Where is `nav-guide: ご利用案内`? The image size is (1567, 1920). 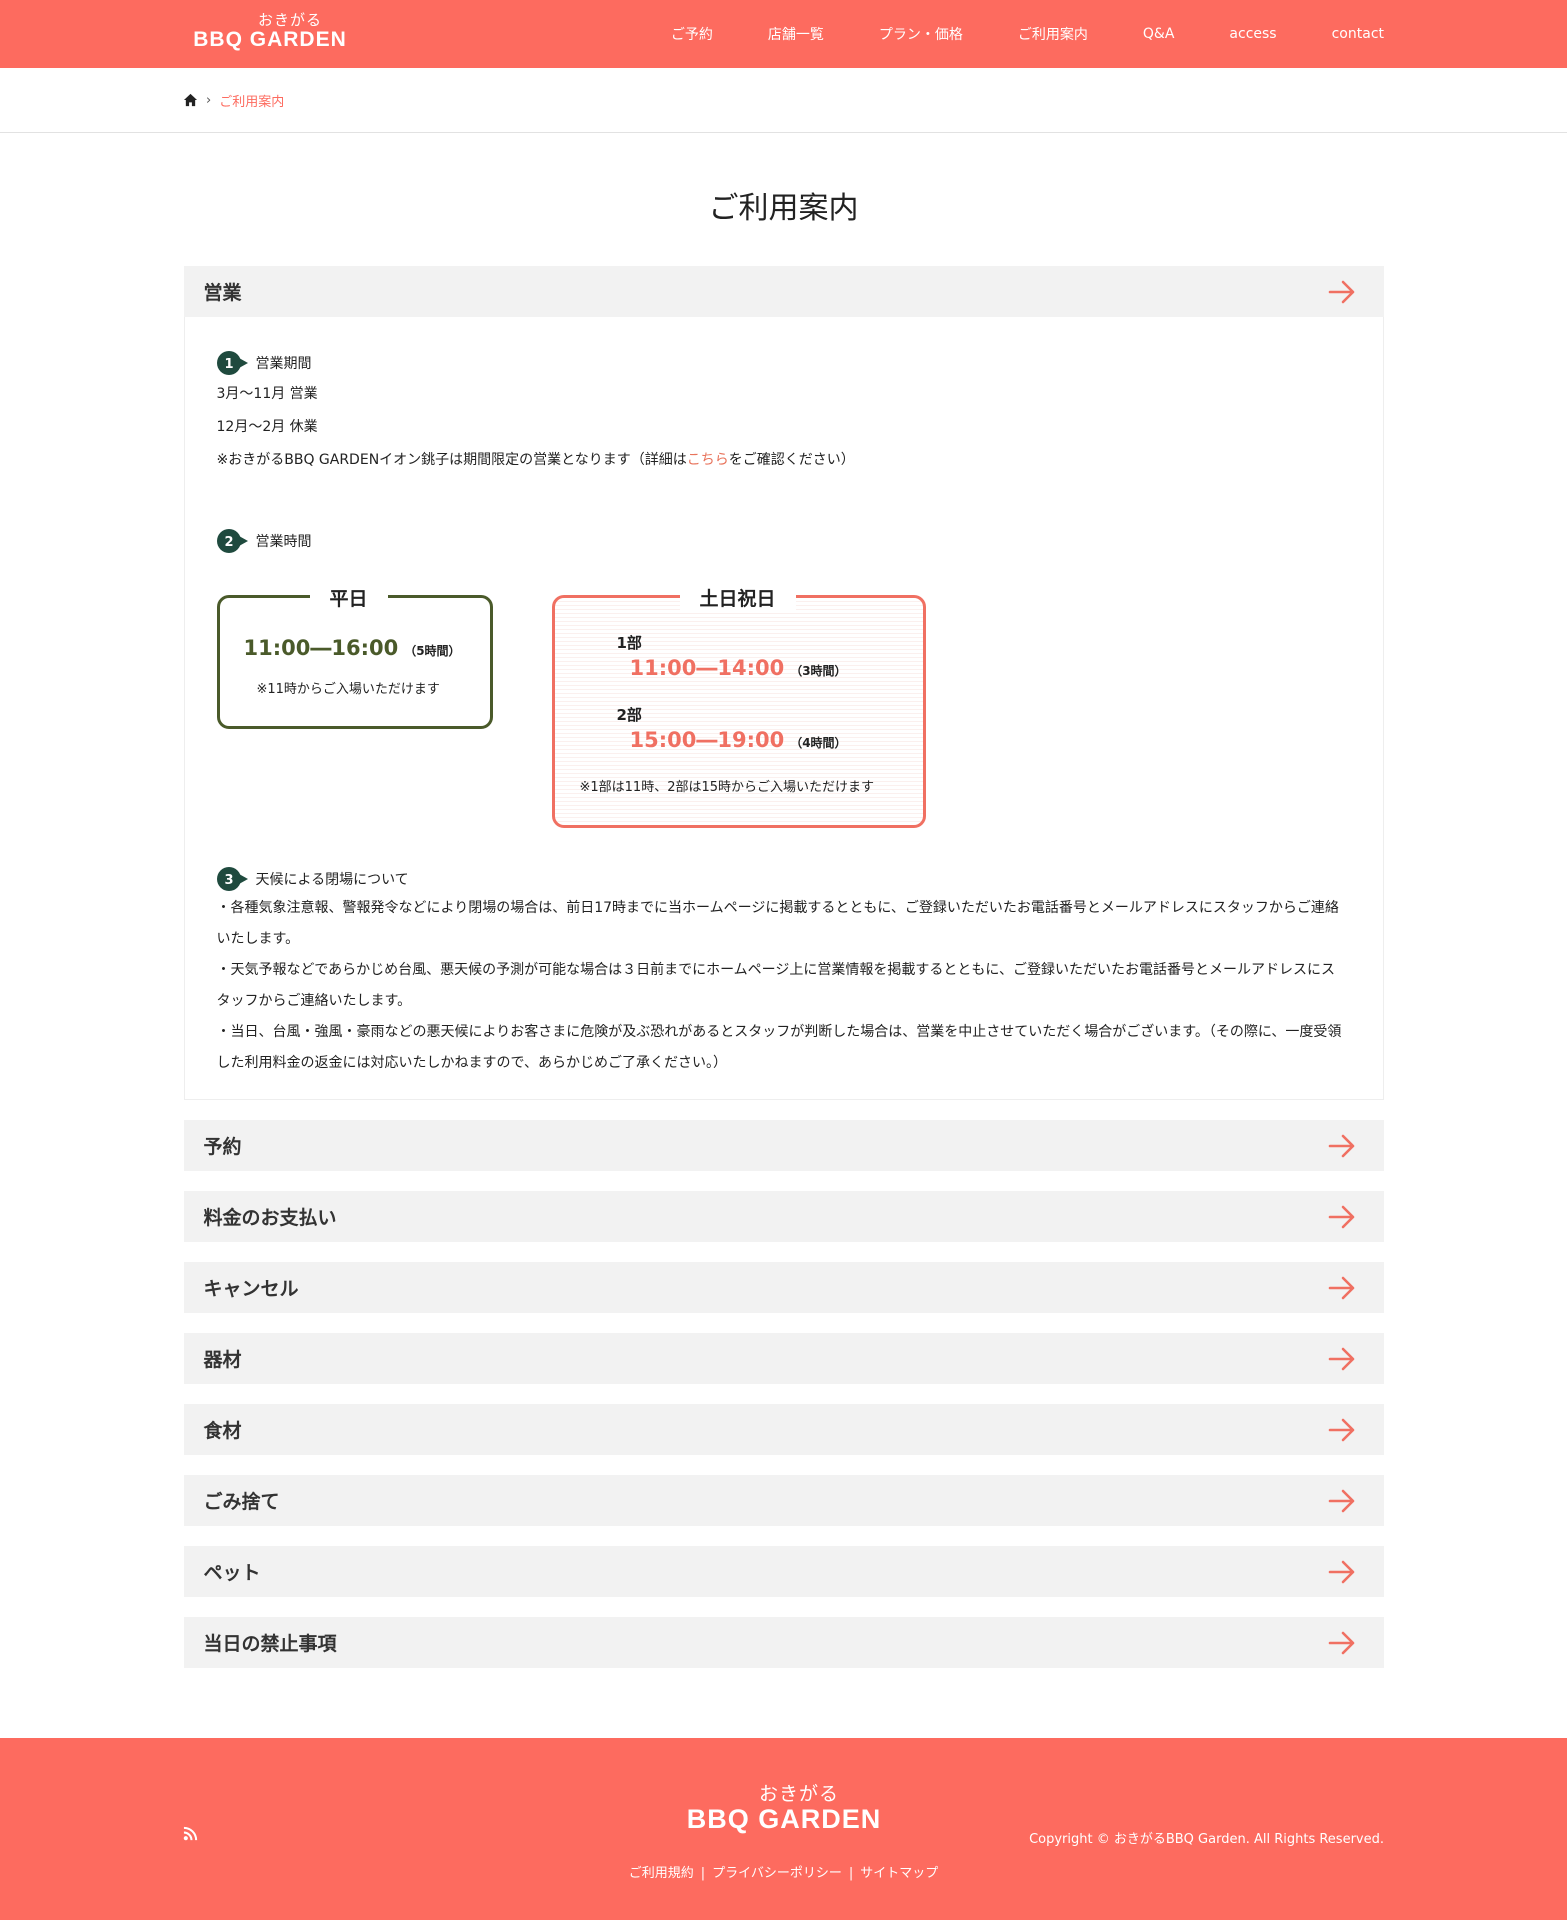 nav-guide: ご利用案内 is located at coordinates (1053, 34).